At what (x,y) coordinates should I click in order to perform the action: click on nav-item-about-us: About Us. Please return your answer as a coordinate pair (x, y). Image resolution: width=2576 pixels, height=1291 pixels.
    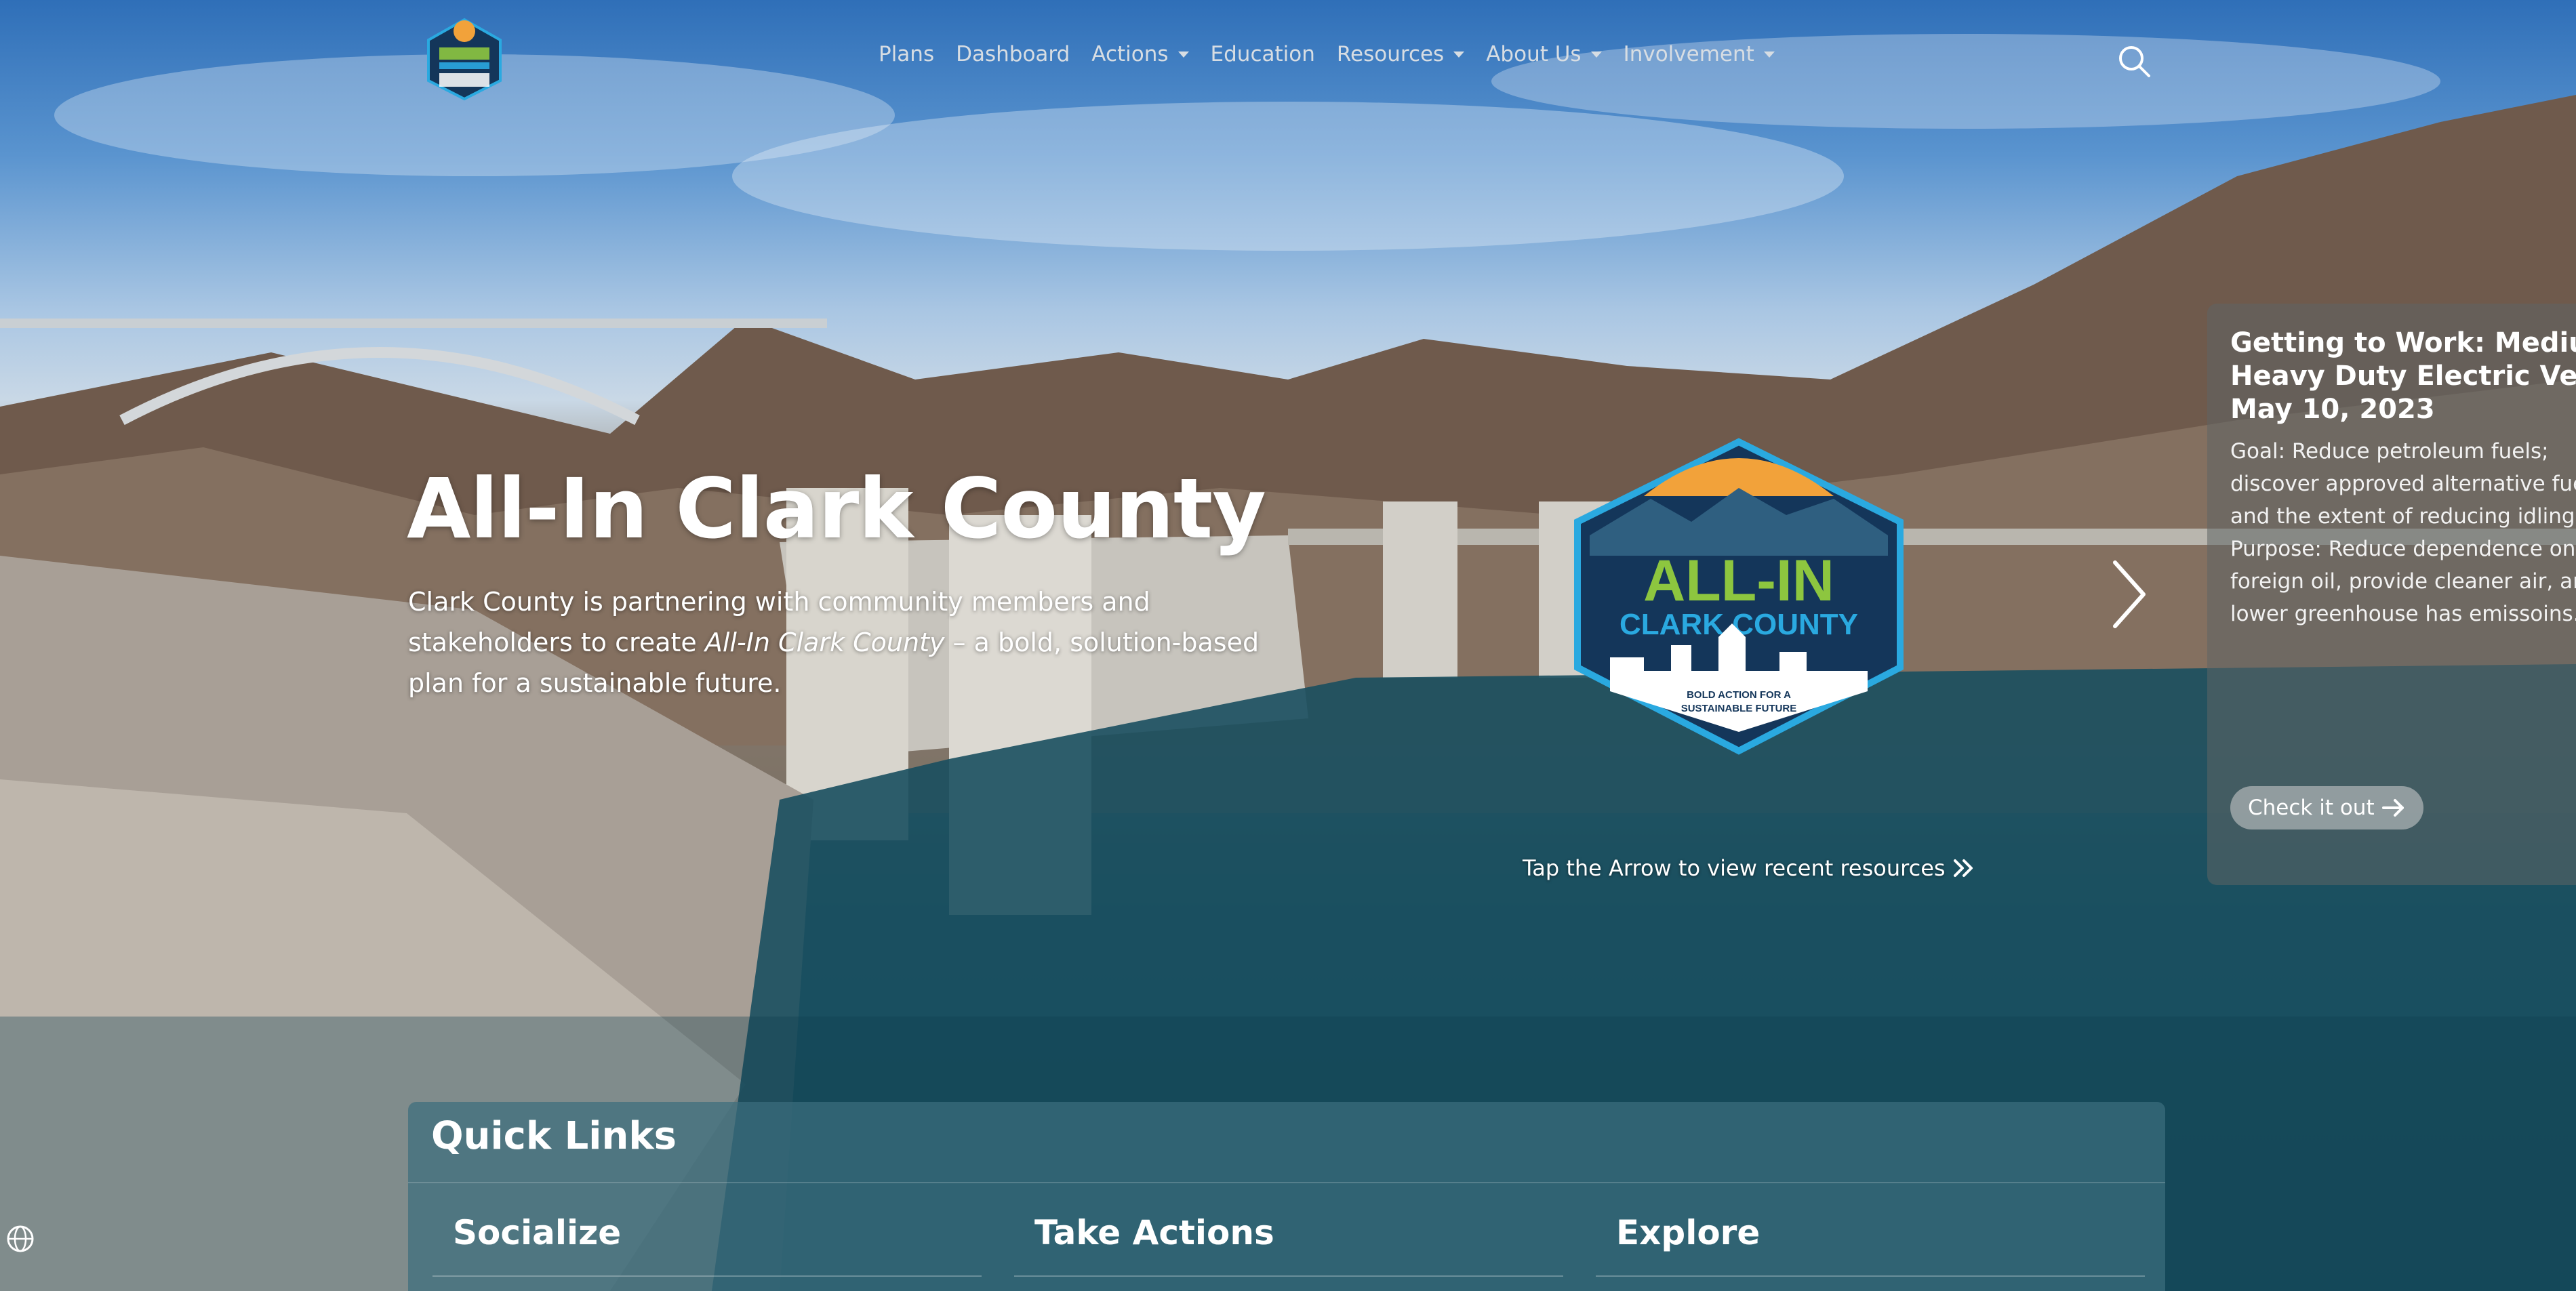
    Looking at the image, I should click on (1544, 54).